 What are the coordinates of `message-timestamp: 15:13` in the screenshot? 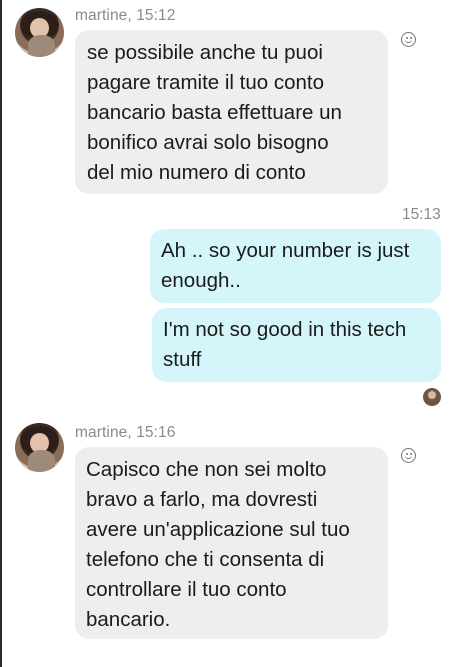 It's located at (421, 214).